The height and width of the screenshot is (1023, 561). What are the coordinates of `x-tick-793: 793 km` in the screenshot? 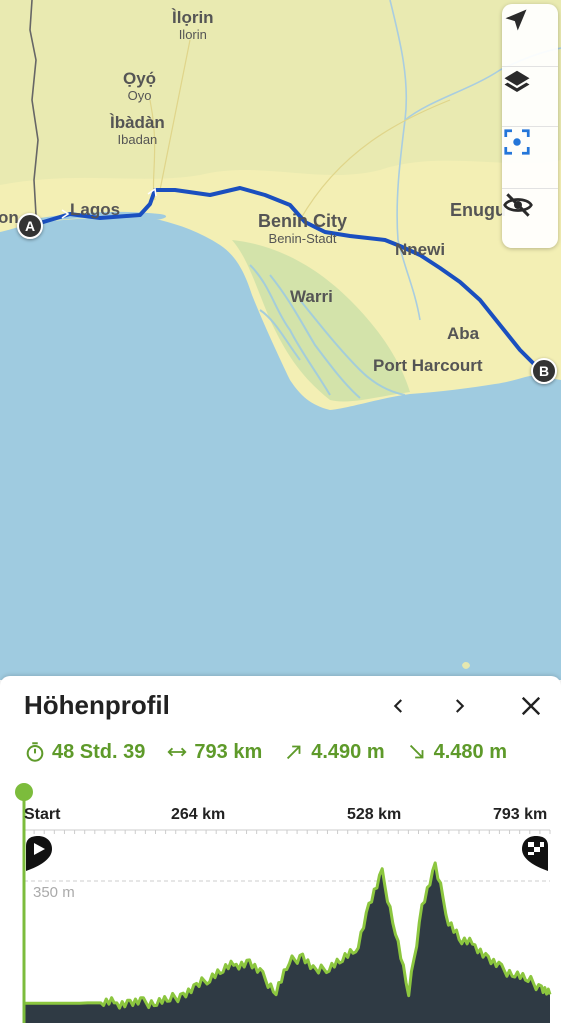 It's located at (520, 814).